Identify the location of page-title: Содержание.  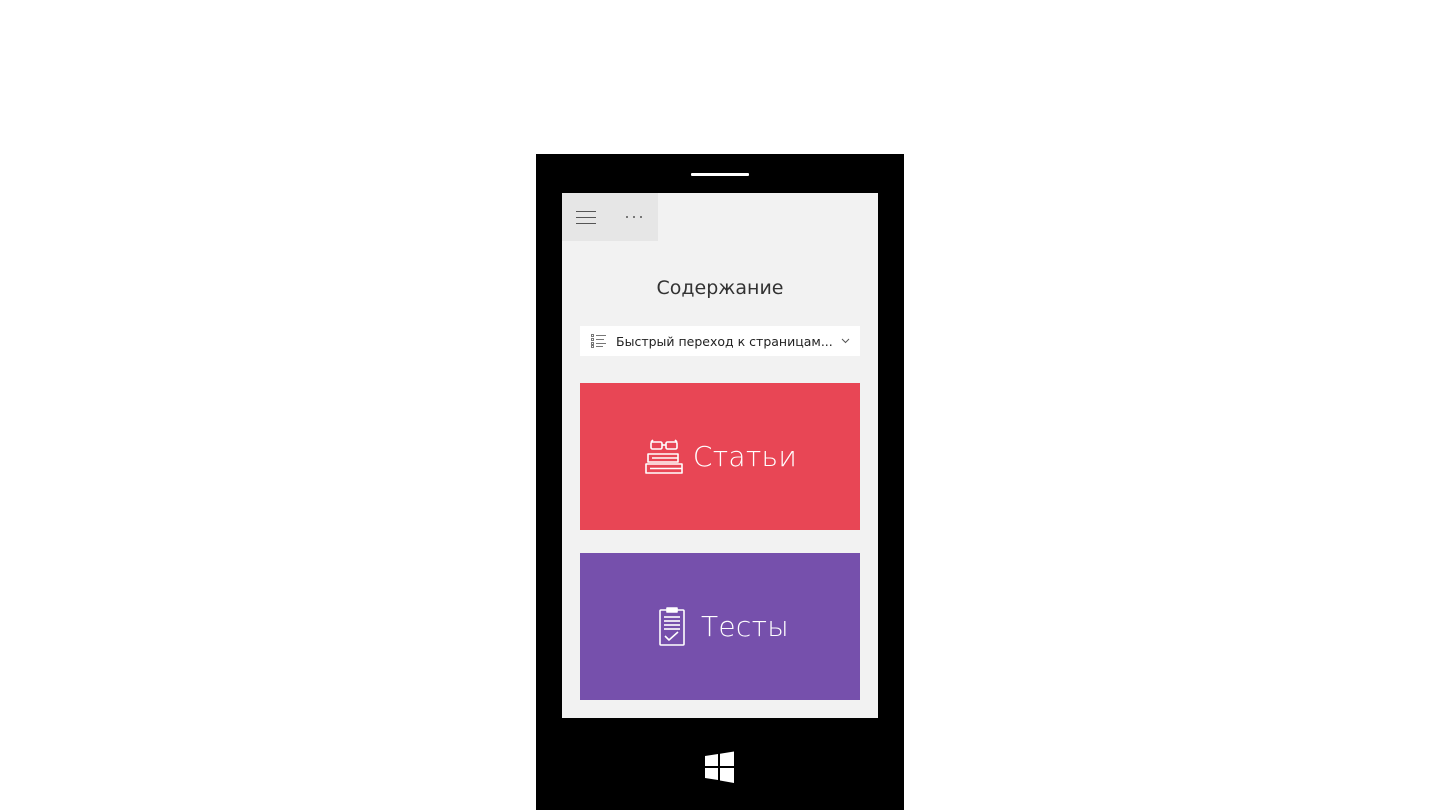
(720, 288).